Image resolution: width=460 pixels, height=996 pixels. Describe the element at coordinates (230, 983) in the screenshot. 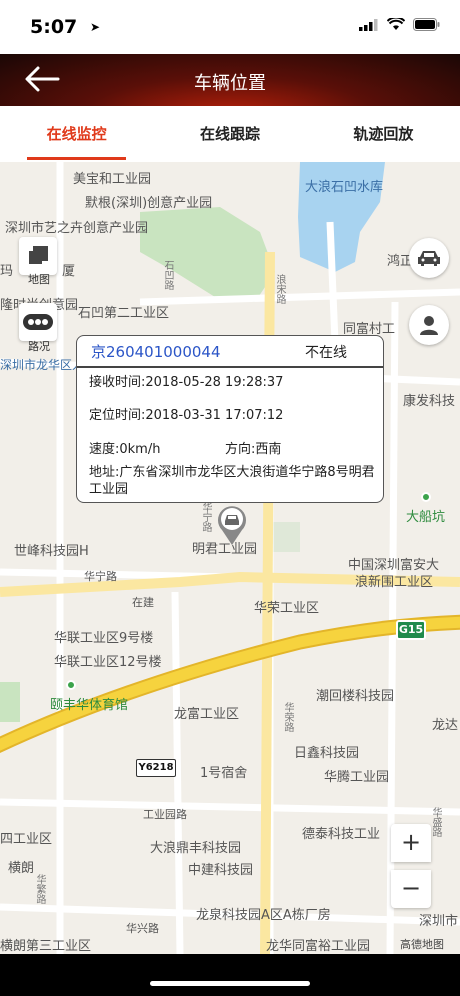

I see `home-indicator` at that location.